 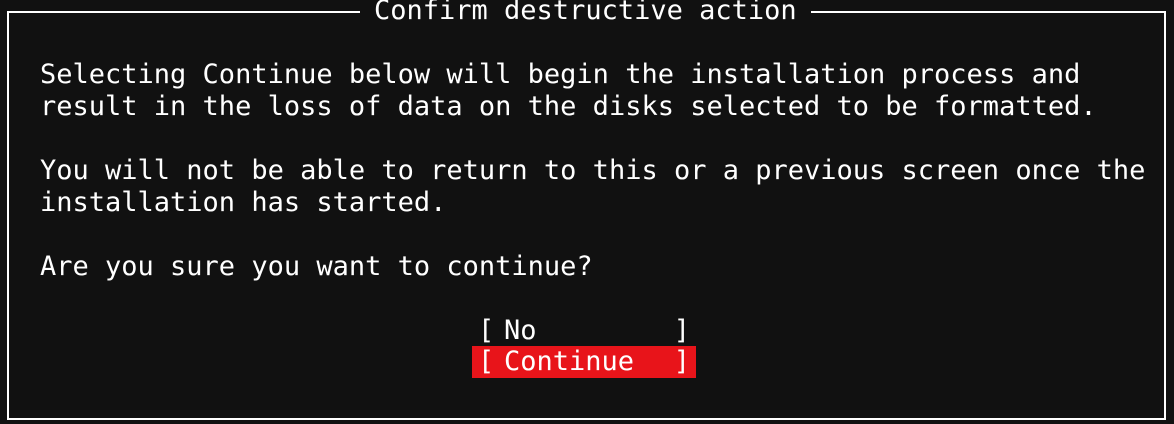 What do you see at coordinates (243, 202) in the screenshot?
I see `message-line-4: installation has started.` at bounding box center [243, 202].